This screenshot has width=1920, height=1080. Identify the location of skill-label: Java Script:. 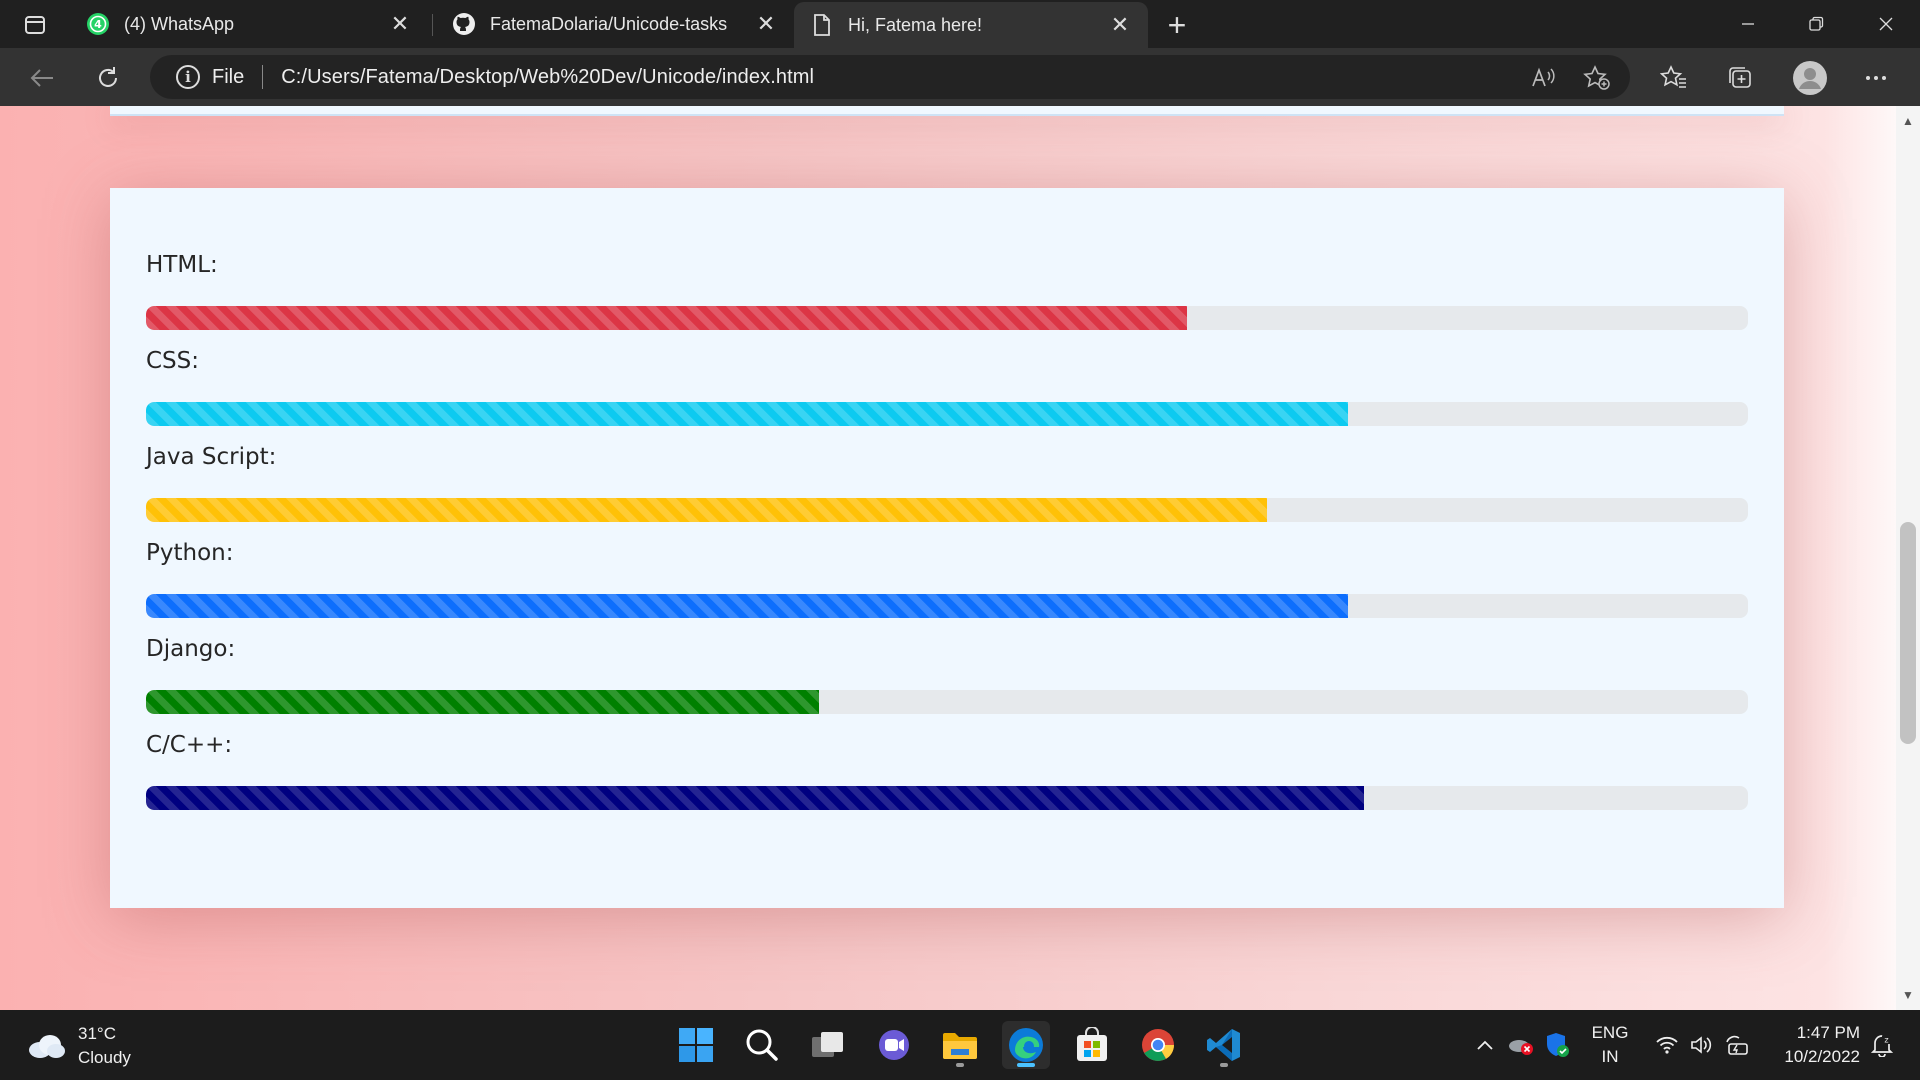
(211, 457).